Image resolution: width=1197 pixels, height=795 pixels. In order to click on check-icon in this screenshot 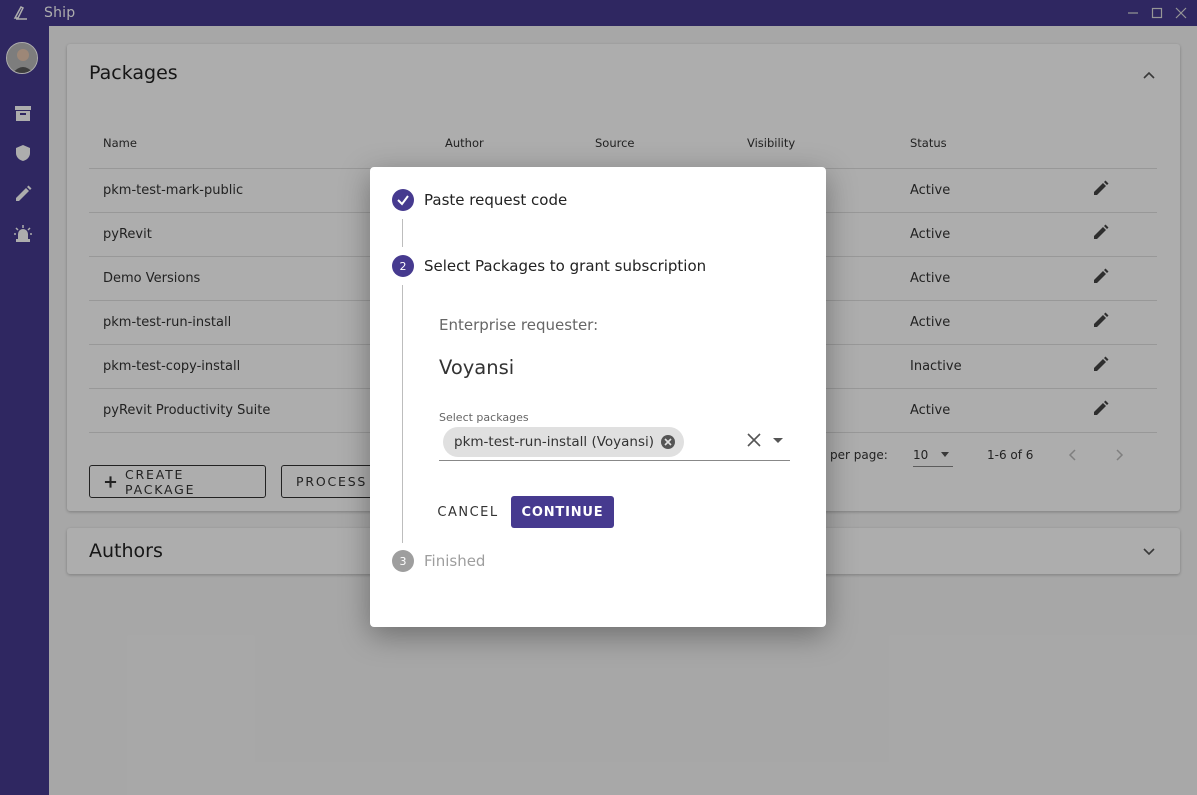, I will do `click(403, 200)`.